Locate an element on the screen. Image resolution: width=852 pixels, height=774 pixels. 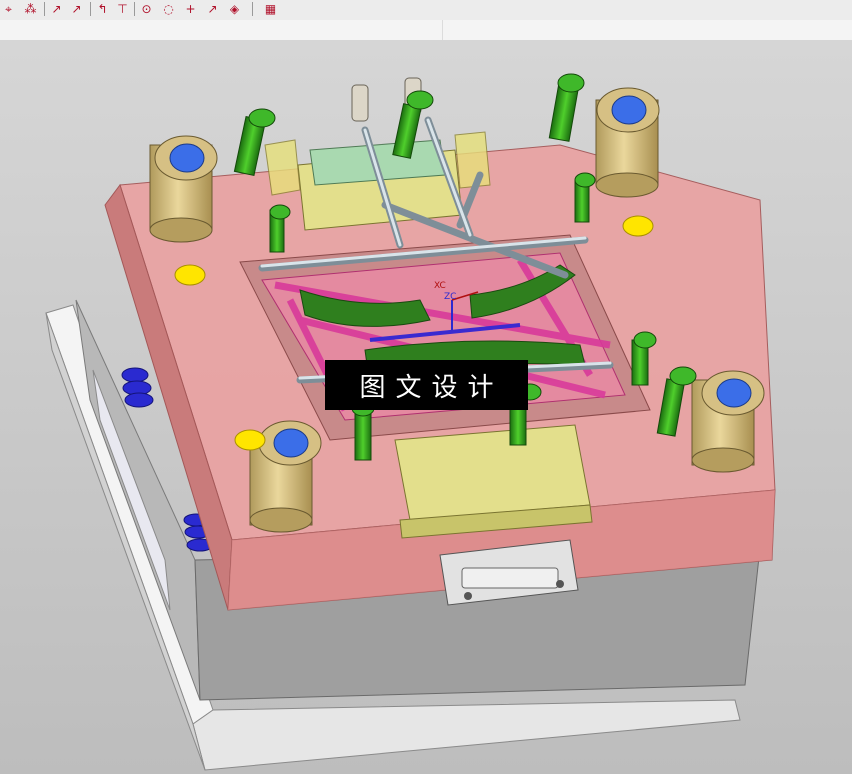
slider-block-bottom is located at coordinates (493, 481).